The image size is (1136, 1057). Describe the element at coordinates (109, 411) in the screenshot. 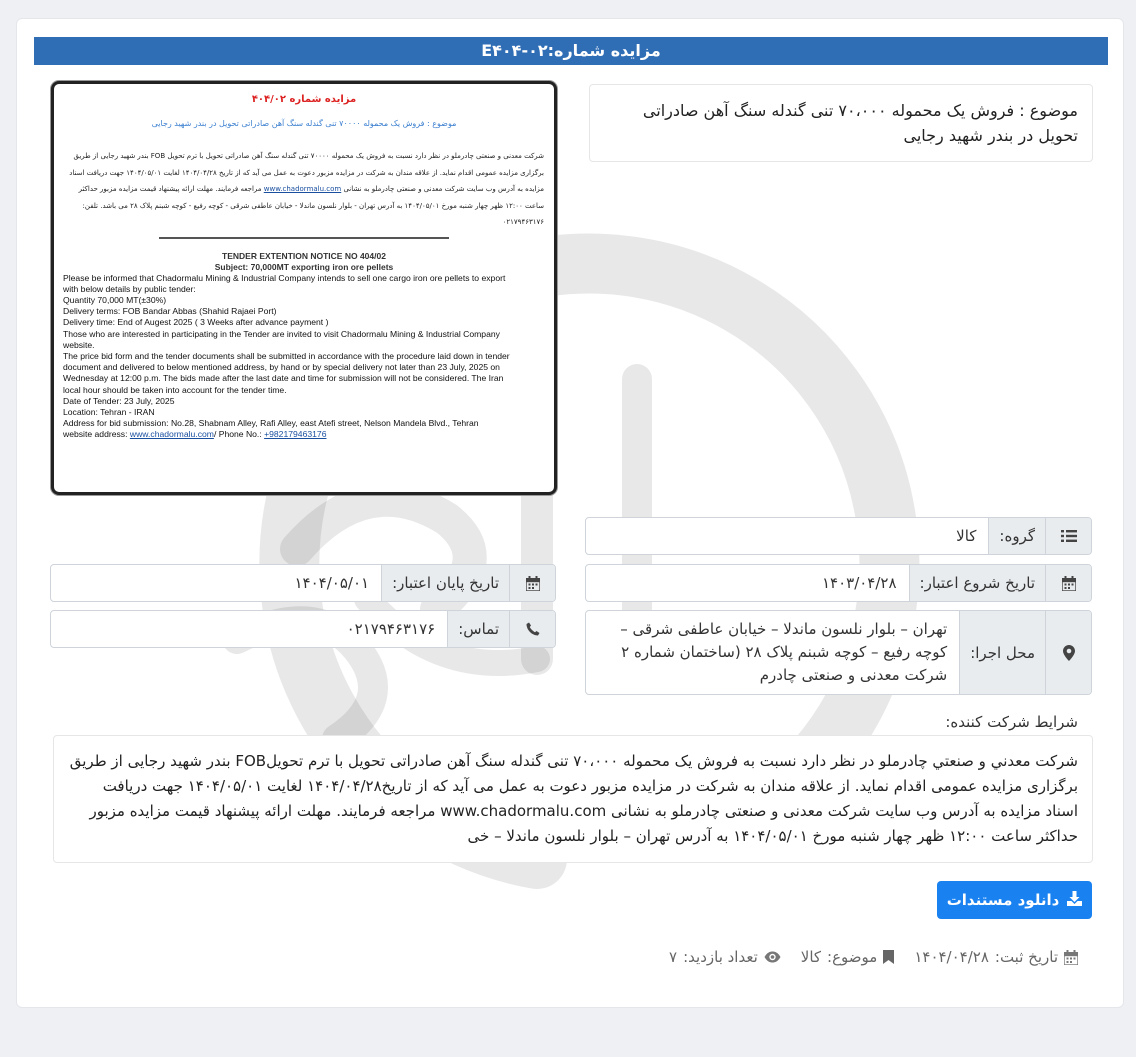

I see `poster-en-line: Location: Tehran - IRAN` at that location.